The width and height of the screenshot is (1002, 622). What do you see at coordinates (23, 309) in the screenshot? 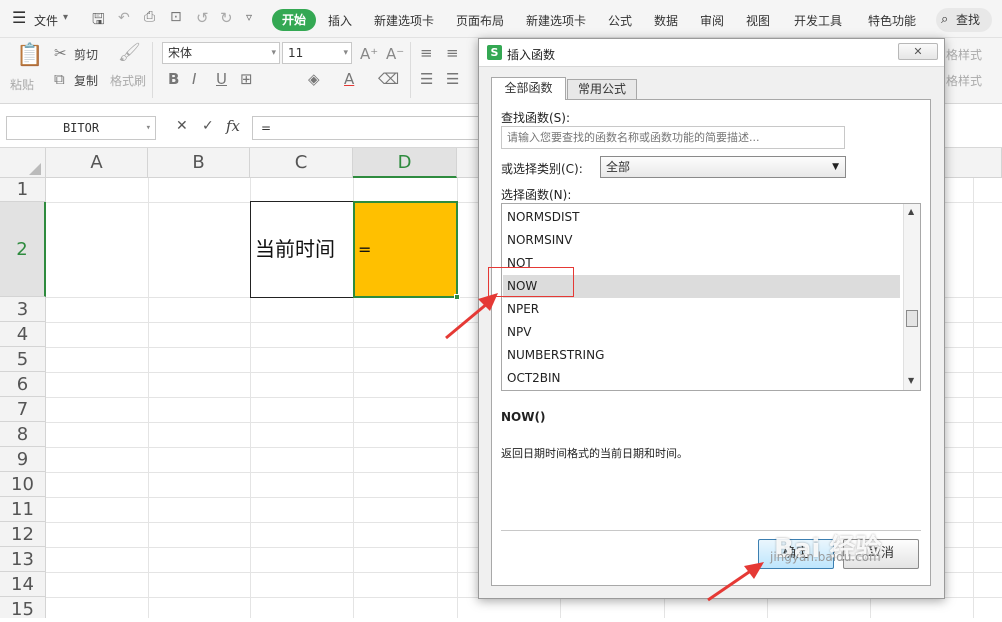
I see `row-header-3: 3` at bounding box center [23, 309].